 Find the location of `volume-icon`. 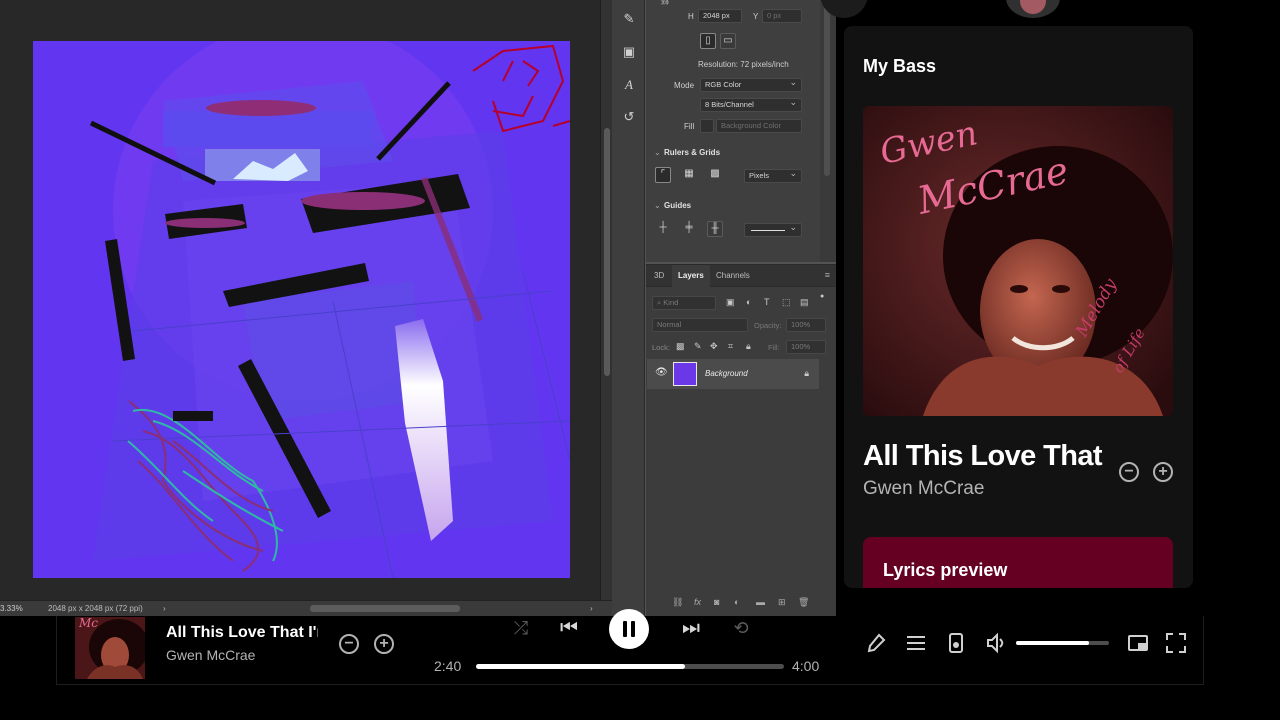

volume-icon is located at coordinates (996, 643).